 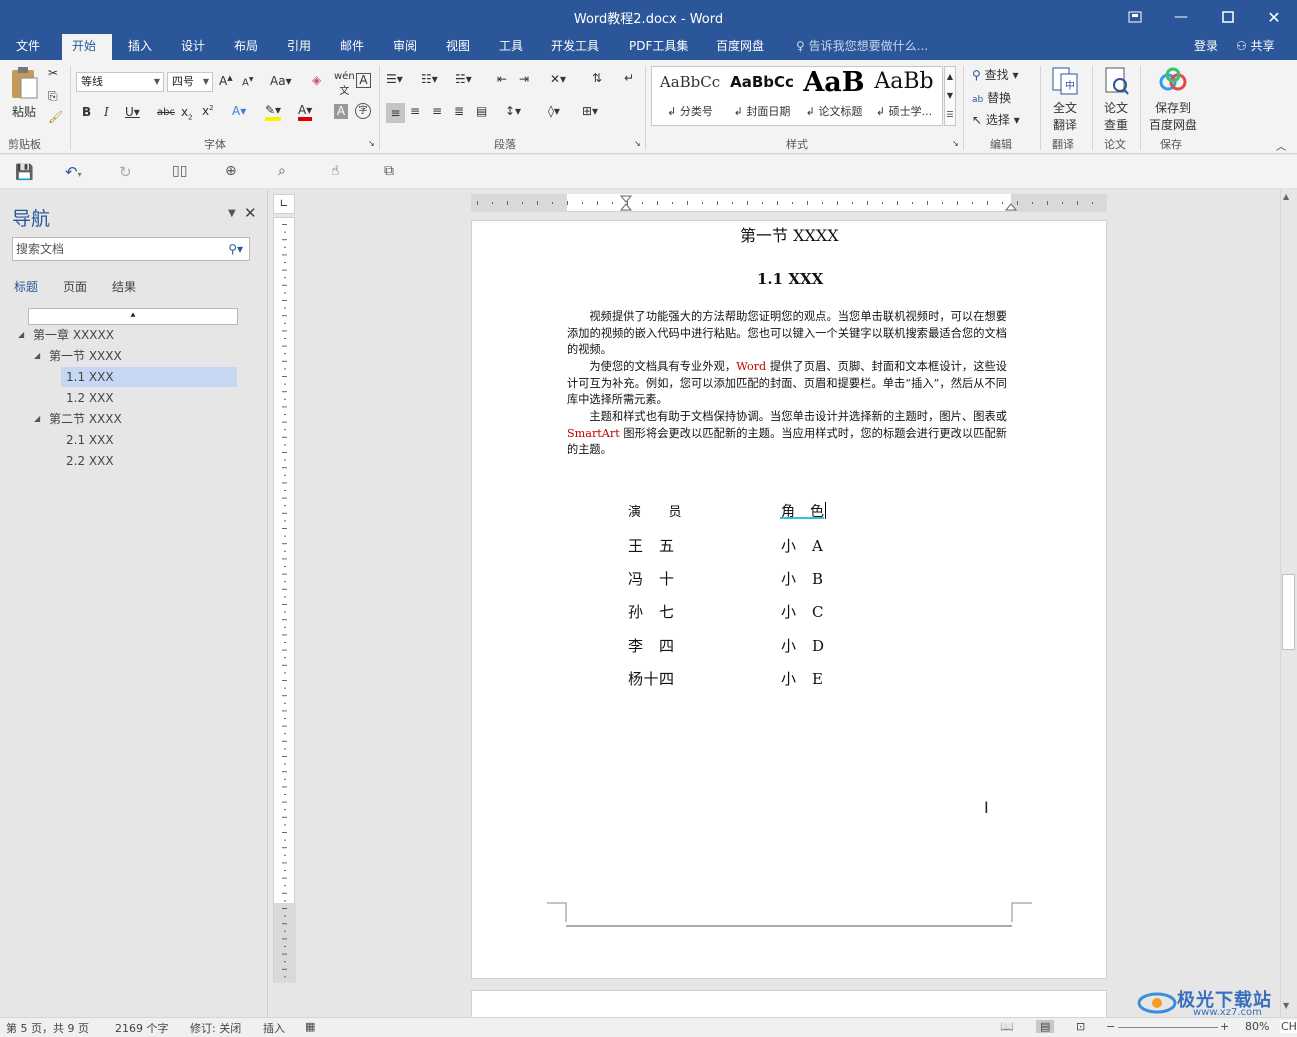 What do you see at coordinates (590, 111) in the screenshot?
I see `borders-icon: ⊞▾` at bounding box center [590, 111].